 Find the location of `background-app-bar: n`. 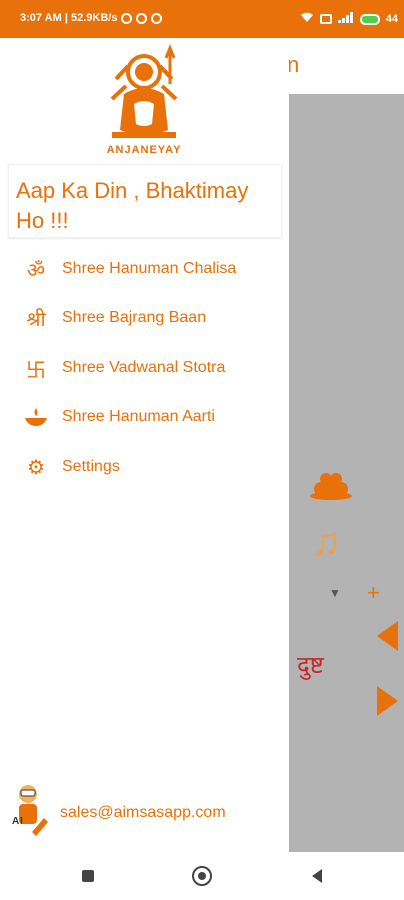

background-app-bar: n is located at coordinates (345, 66).